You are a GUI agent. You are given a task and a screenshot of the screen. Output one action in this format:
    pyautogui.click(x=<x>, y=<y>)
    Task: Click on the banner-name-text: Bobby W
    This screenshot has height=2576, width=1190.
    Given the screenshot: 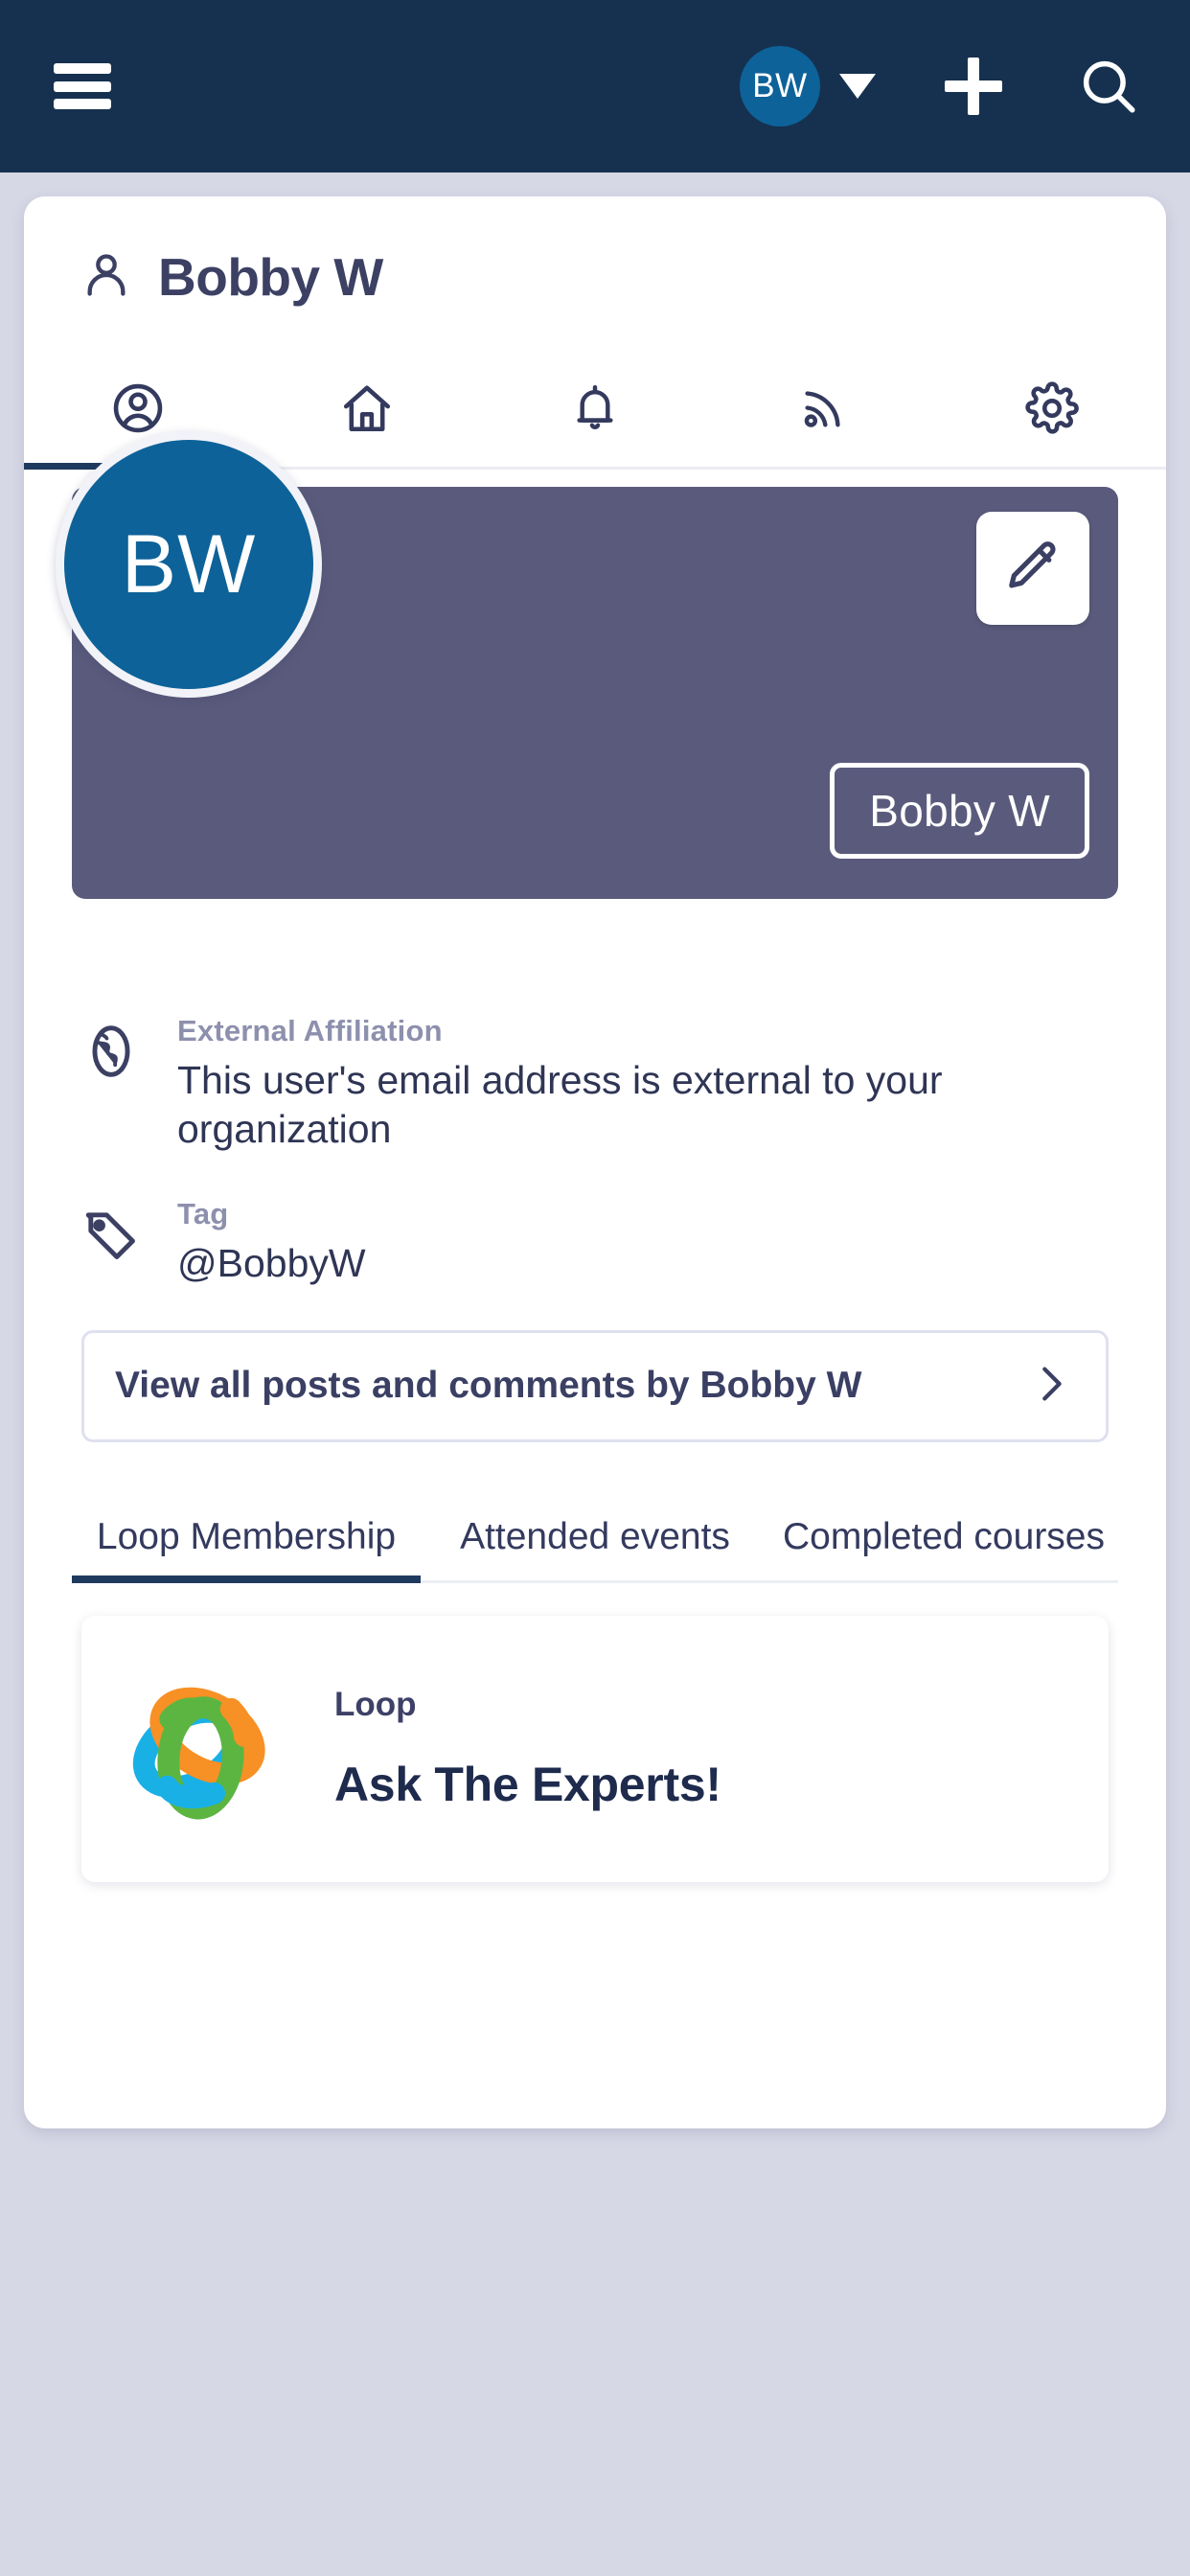 What is the action you would take?
    pyautogui.click(x=960, y=811)
    